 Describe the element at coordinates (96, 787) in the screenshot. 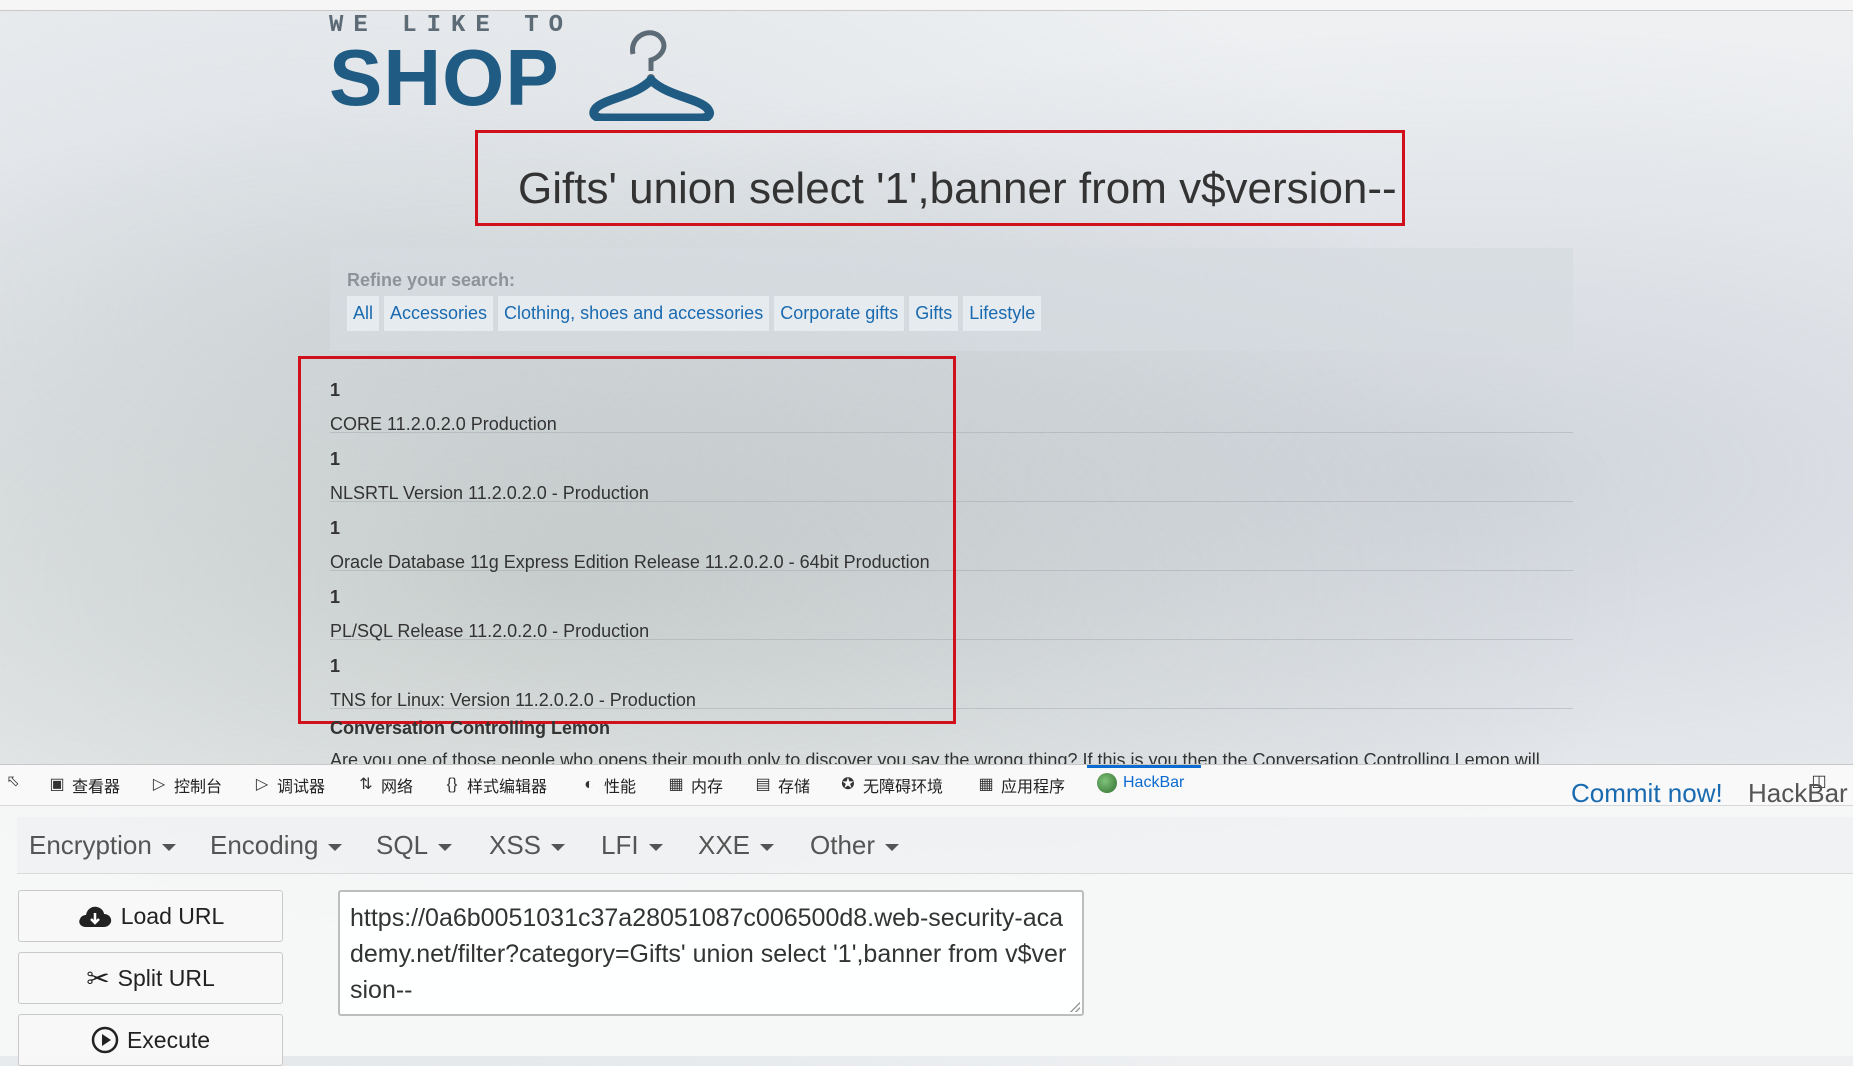

I see `tab-label: 查看器` at that location.